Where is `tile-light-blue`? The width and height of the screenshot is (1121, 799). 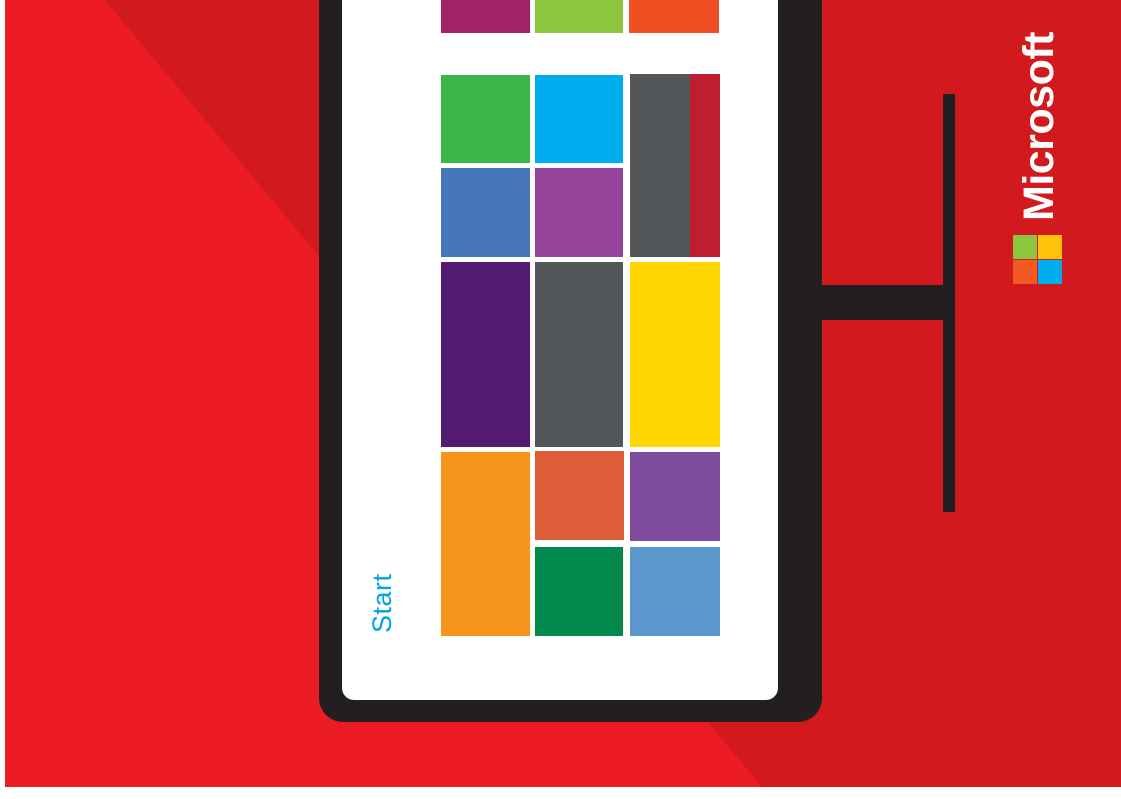 tile-light-blue is located at coordinates (675, 591).